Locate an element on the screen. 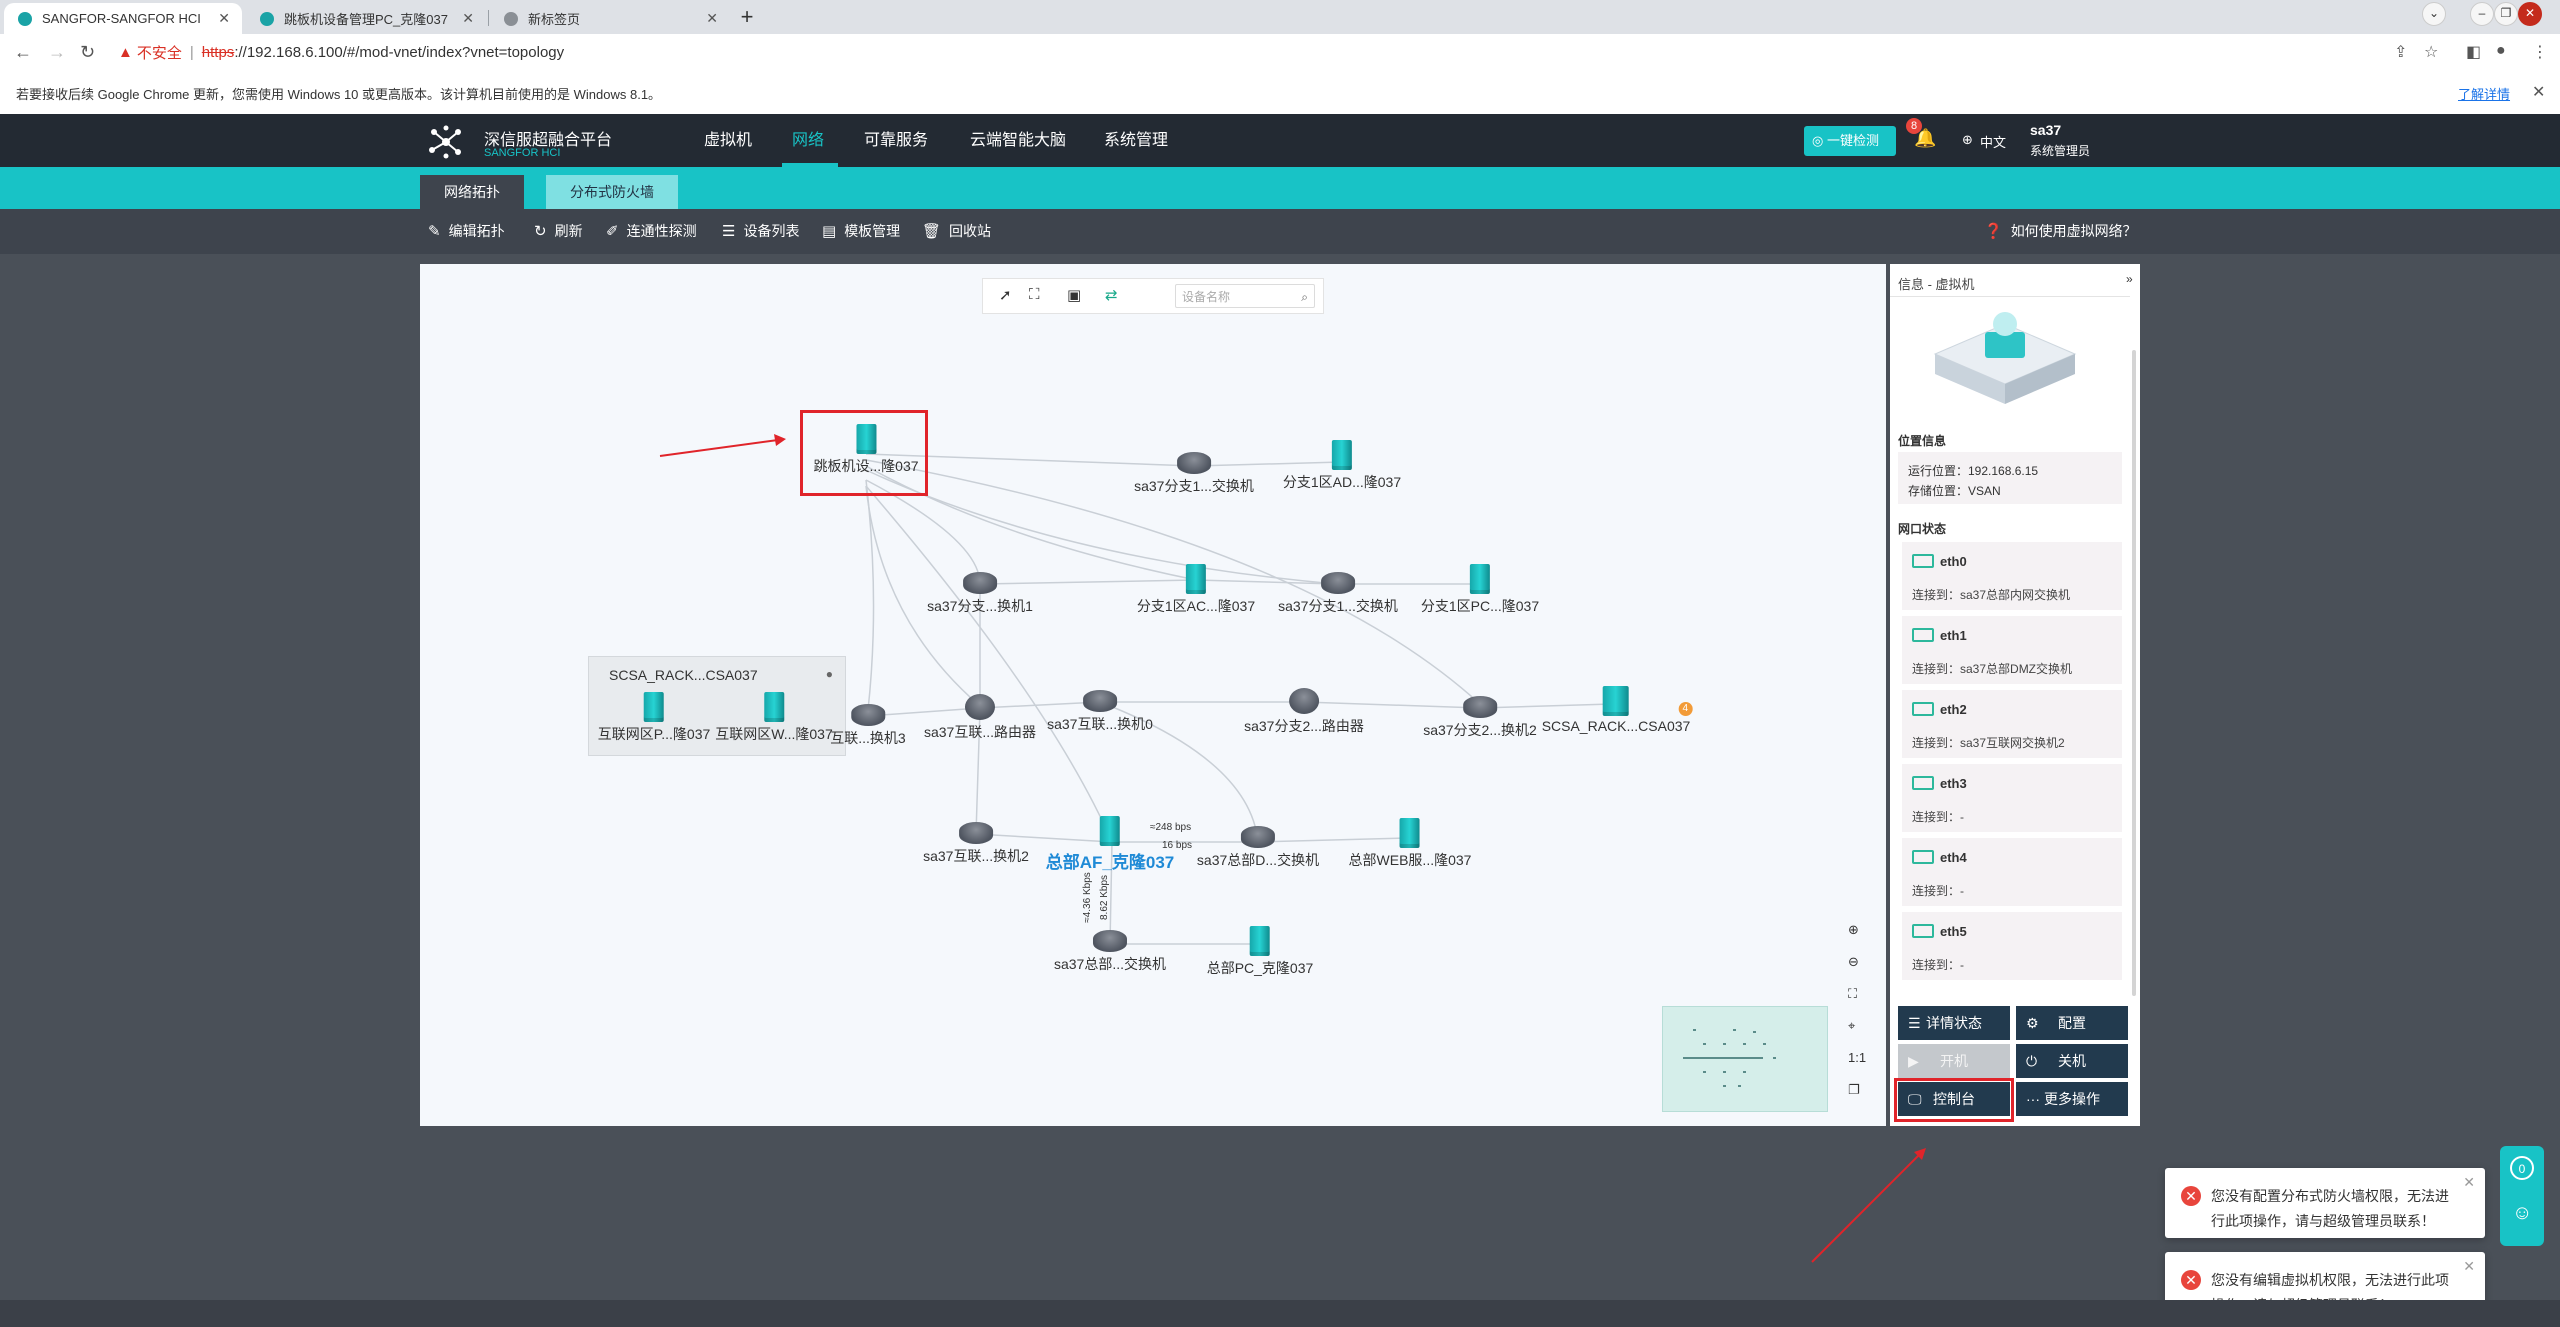 The image size is (2560, 1327). error-toast: ✕ 您没有配置分布式防火墙权限，无法进行此项操作，请与超级管理员联系！ ✕ is located at coordinates (2325, 1203).